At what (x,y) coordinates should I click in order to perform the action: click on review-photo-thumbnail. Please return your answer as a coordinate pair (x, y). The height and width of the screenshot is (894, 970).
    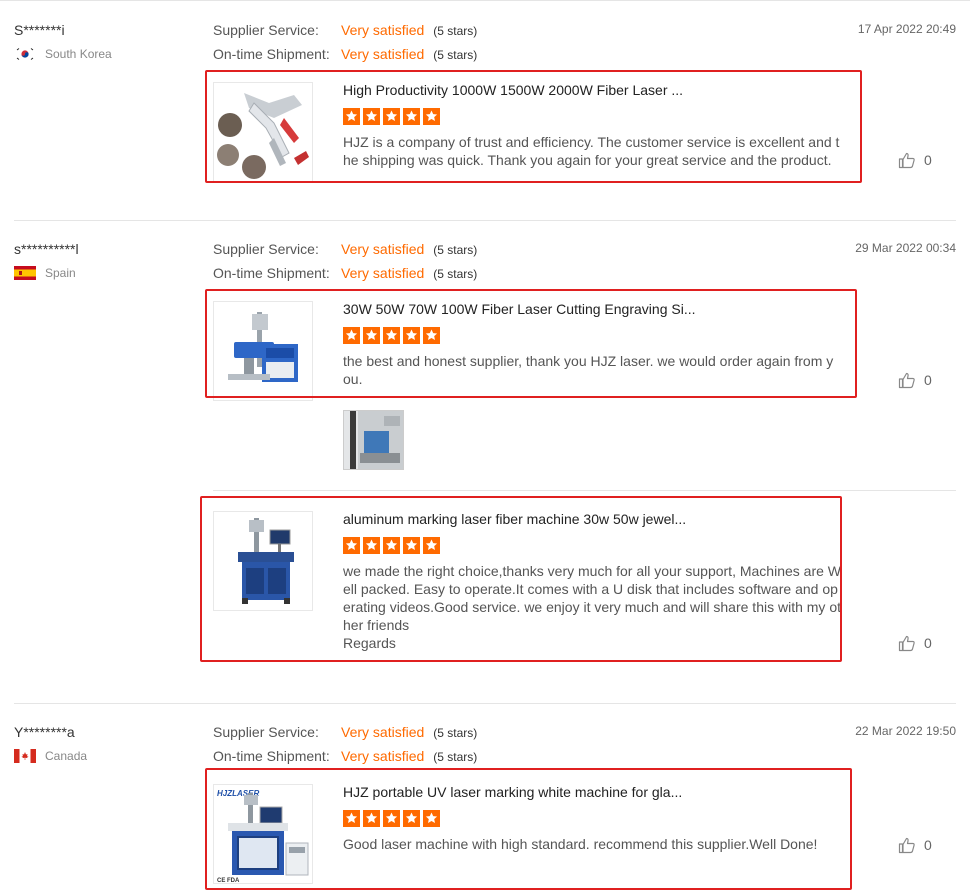
    Looking at the image, I should click on (373, 440).